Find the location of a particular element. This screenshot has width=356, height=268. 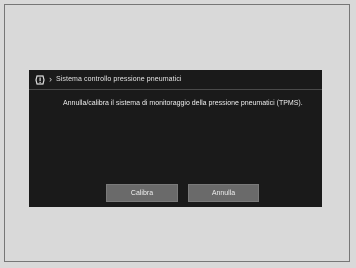

tire-pressure-warning-icon is located at coordinates (40, 80).